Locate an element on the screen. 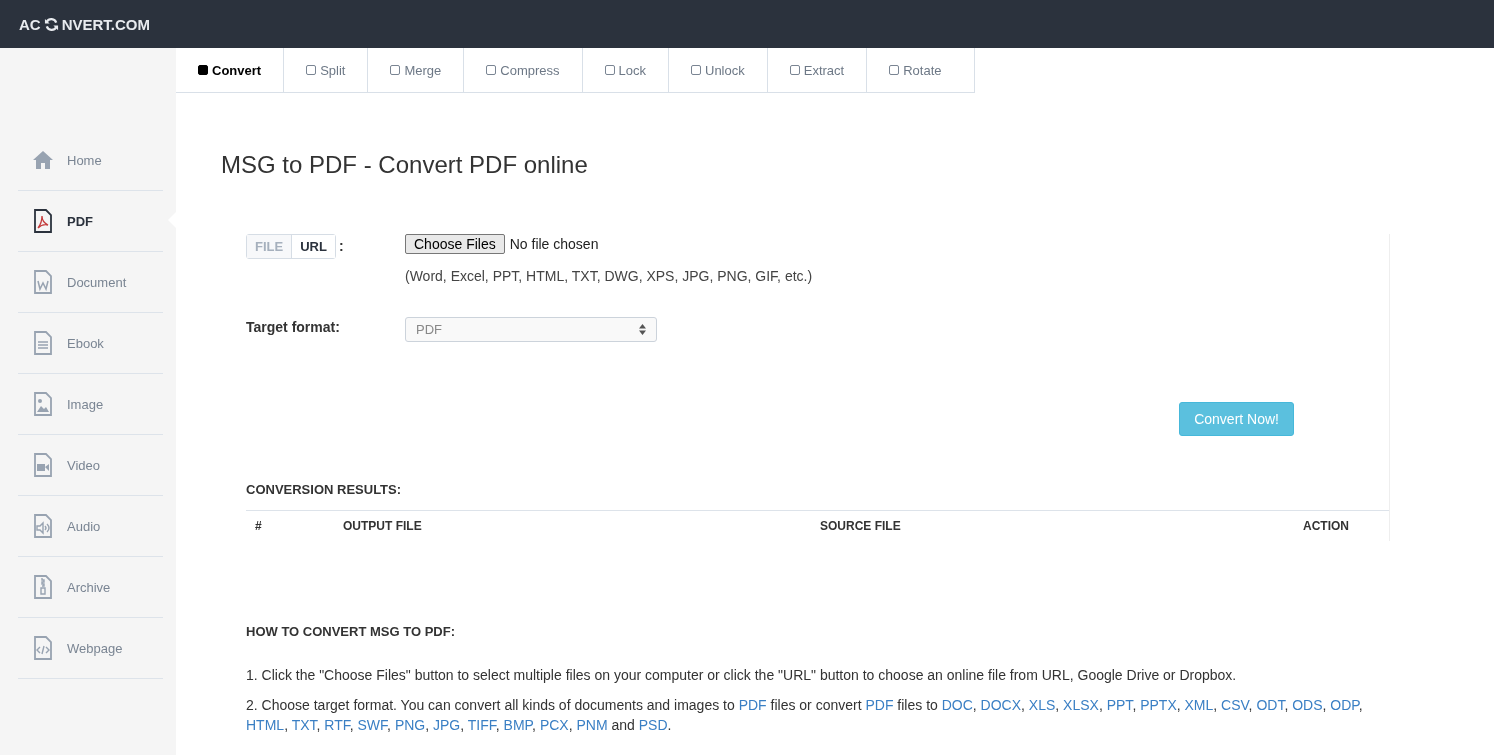 This screenshot has width=1494, height=755. formats-hint: (Word, Excel, PPT, HTML, TXT, DWG, XPS, JPG, PNG, GIF, etc.) is located at coordinates (609, 276).